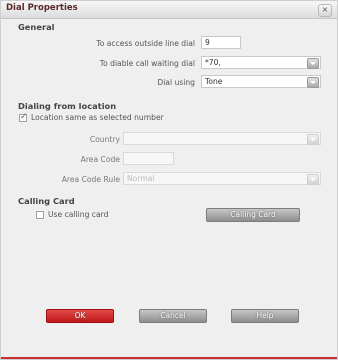  Describe the element at coordinates (145, 43) in the screenshot. I see `outside-line-label: To access outside line dial` at that location.